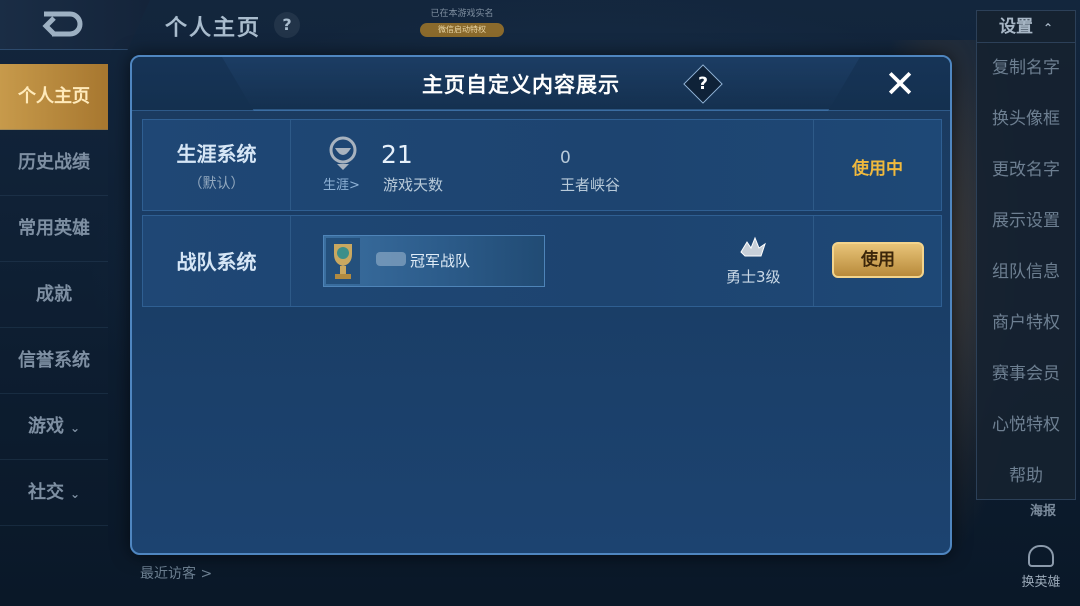 This screenshot has height=606, width=1080. Describe the element at coordinates (1026, 476) in the screenshot. I see `menu-item-help: 帮助` at that location.